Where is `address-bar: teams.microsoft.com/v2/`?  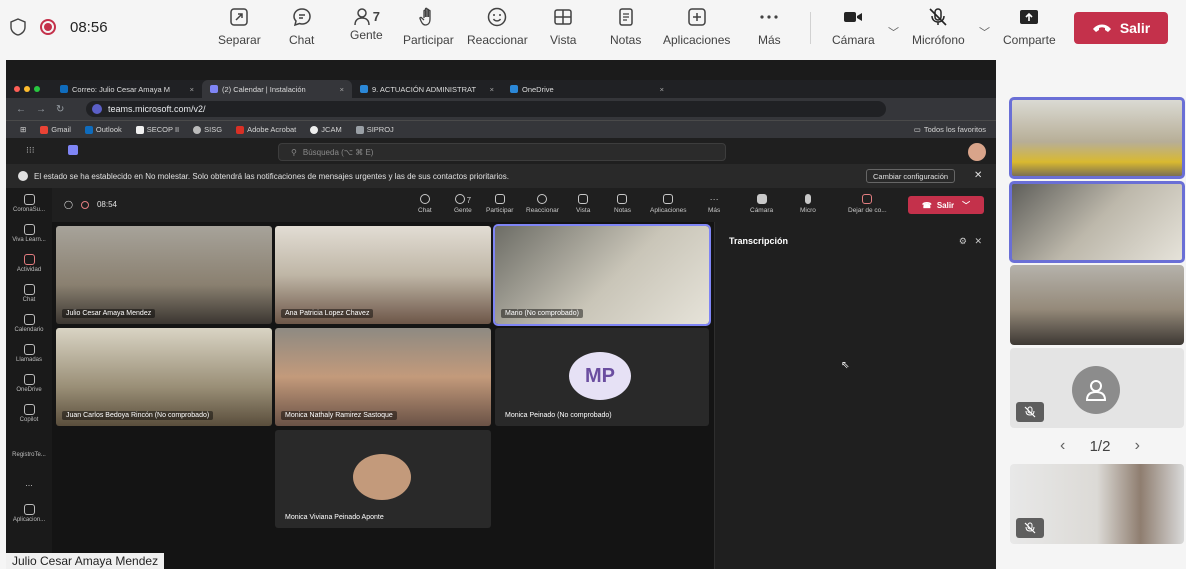
address-bar: teams.microsoft.com/v2/ is located at coordinates (486, 109).